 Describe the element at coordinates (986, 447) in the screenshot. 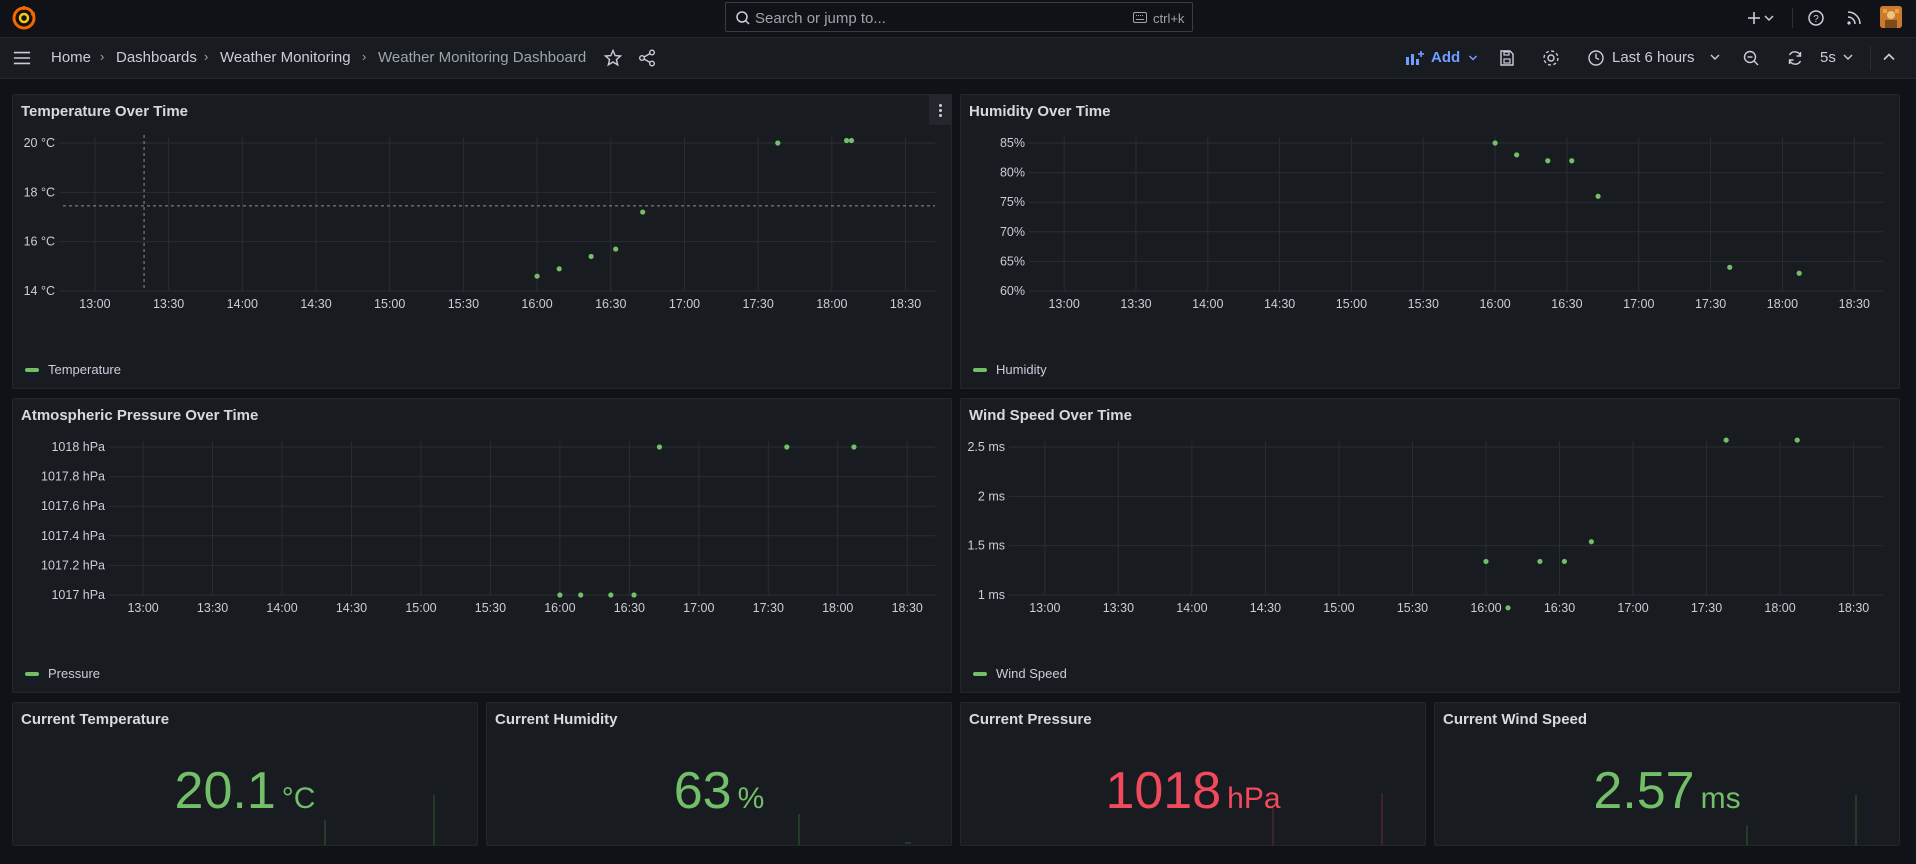

I see `y-tick-label: 2.5 ms` at that location.